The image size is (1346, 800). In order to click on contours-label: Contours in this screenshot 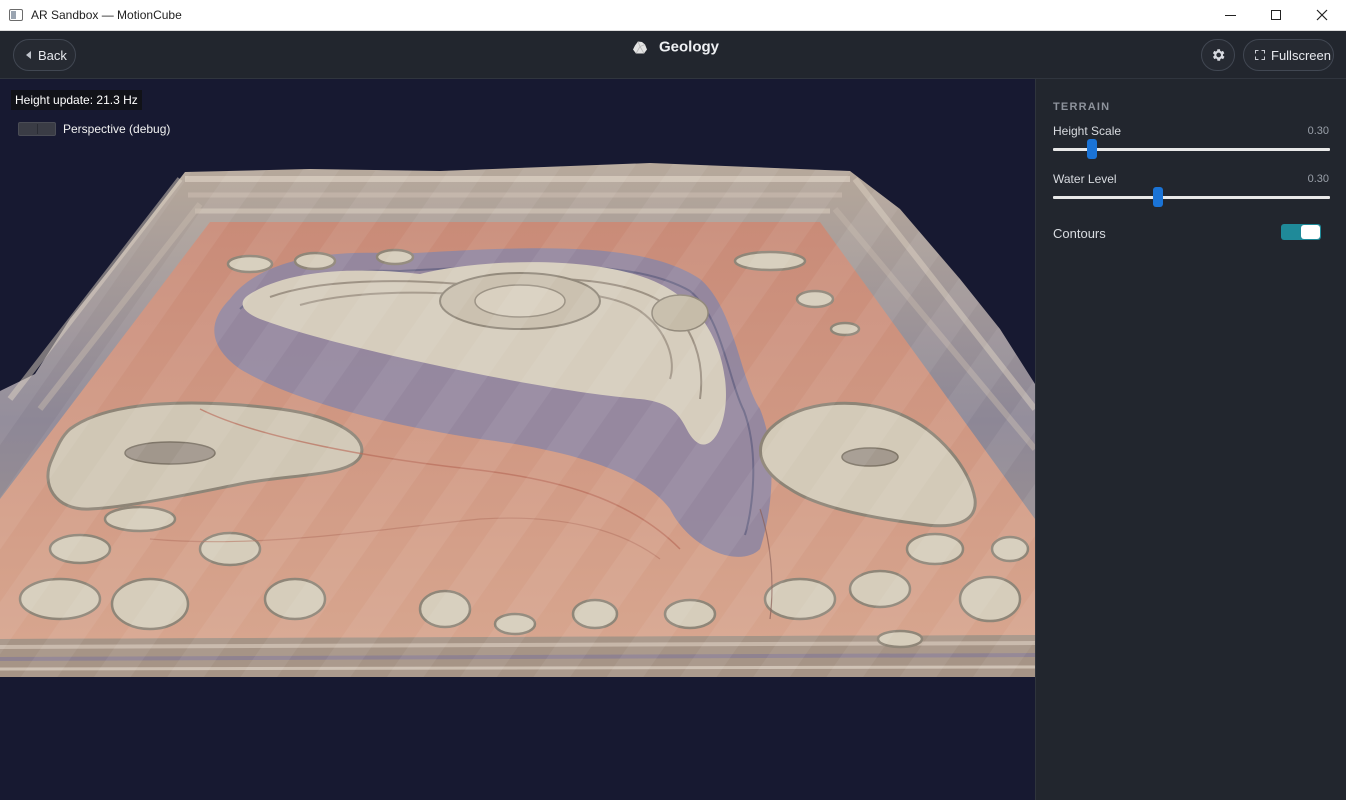, I will do `click(1079, 233)`.